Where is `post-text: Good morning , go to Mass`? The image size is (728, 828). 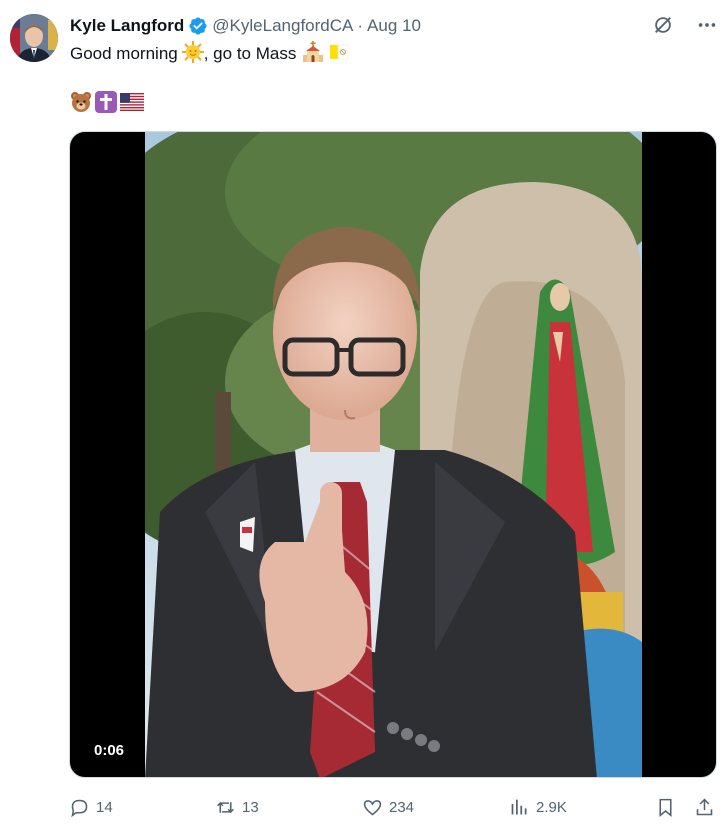
post-text: Good morning , go to Mass is located at coordinates (210, 54).